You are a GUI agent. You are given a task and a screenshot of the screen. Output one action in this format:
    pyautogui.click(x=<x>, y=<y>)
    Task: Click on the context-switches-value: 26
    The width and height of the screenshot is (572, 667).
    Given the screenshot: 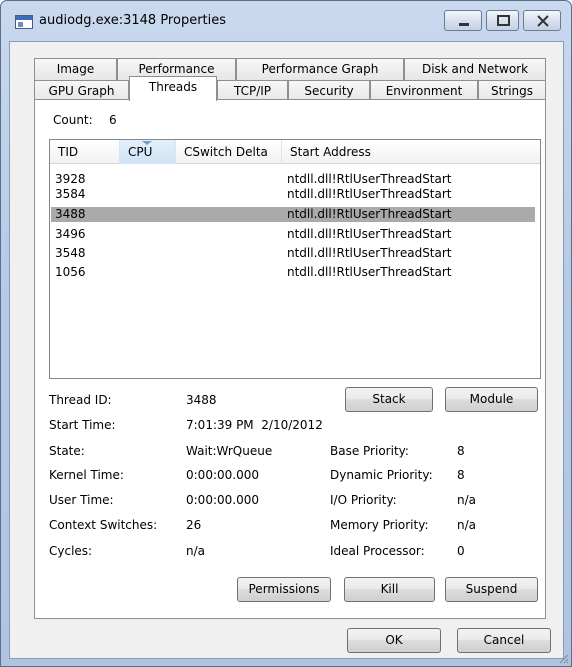 What is the action you would take?
    pyautogui.click(x=194, y=525)
    